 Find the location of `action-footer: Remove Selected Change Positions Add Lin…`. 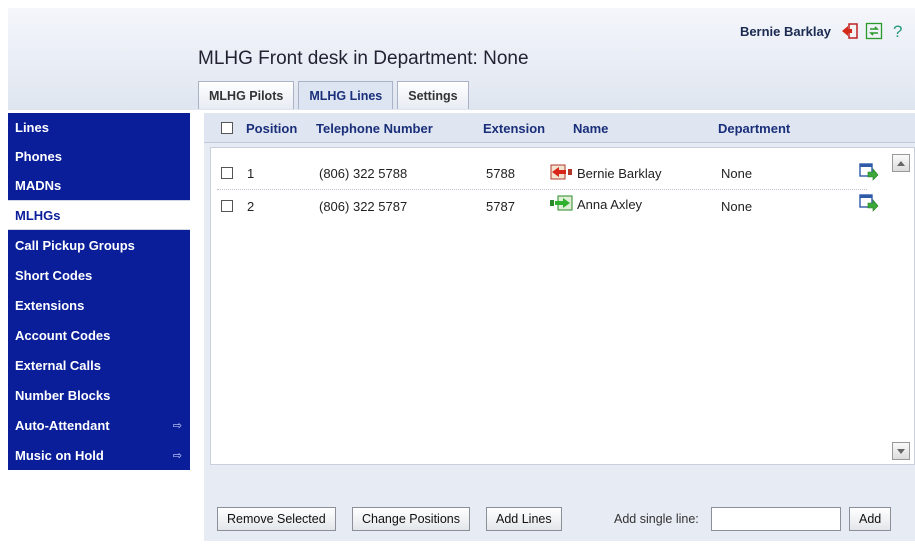

action-footer: Remove Selected Change Positions Add Lin… is located at coordinates (559, 520).